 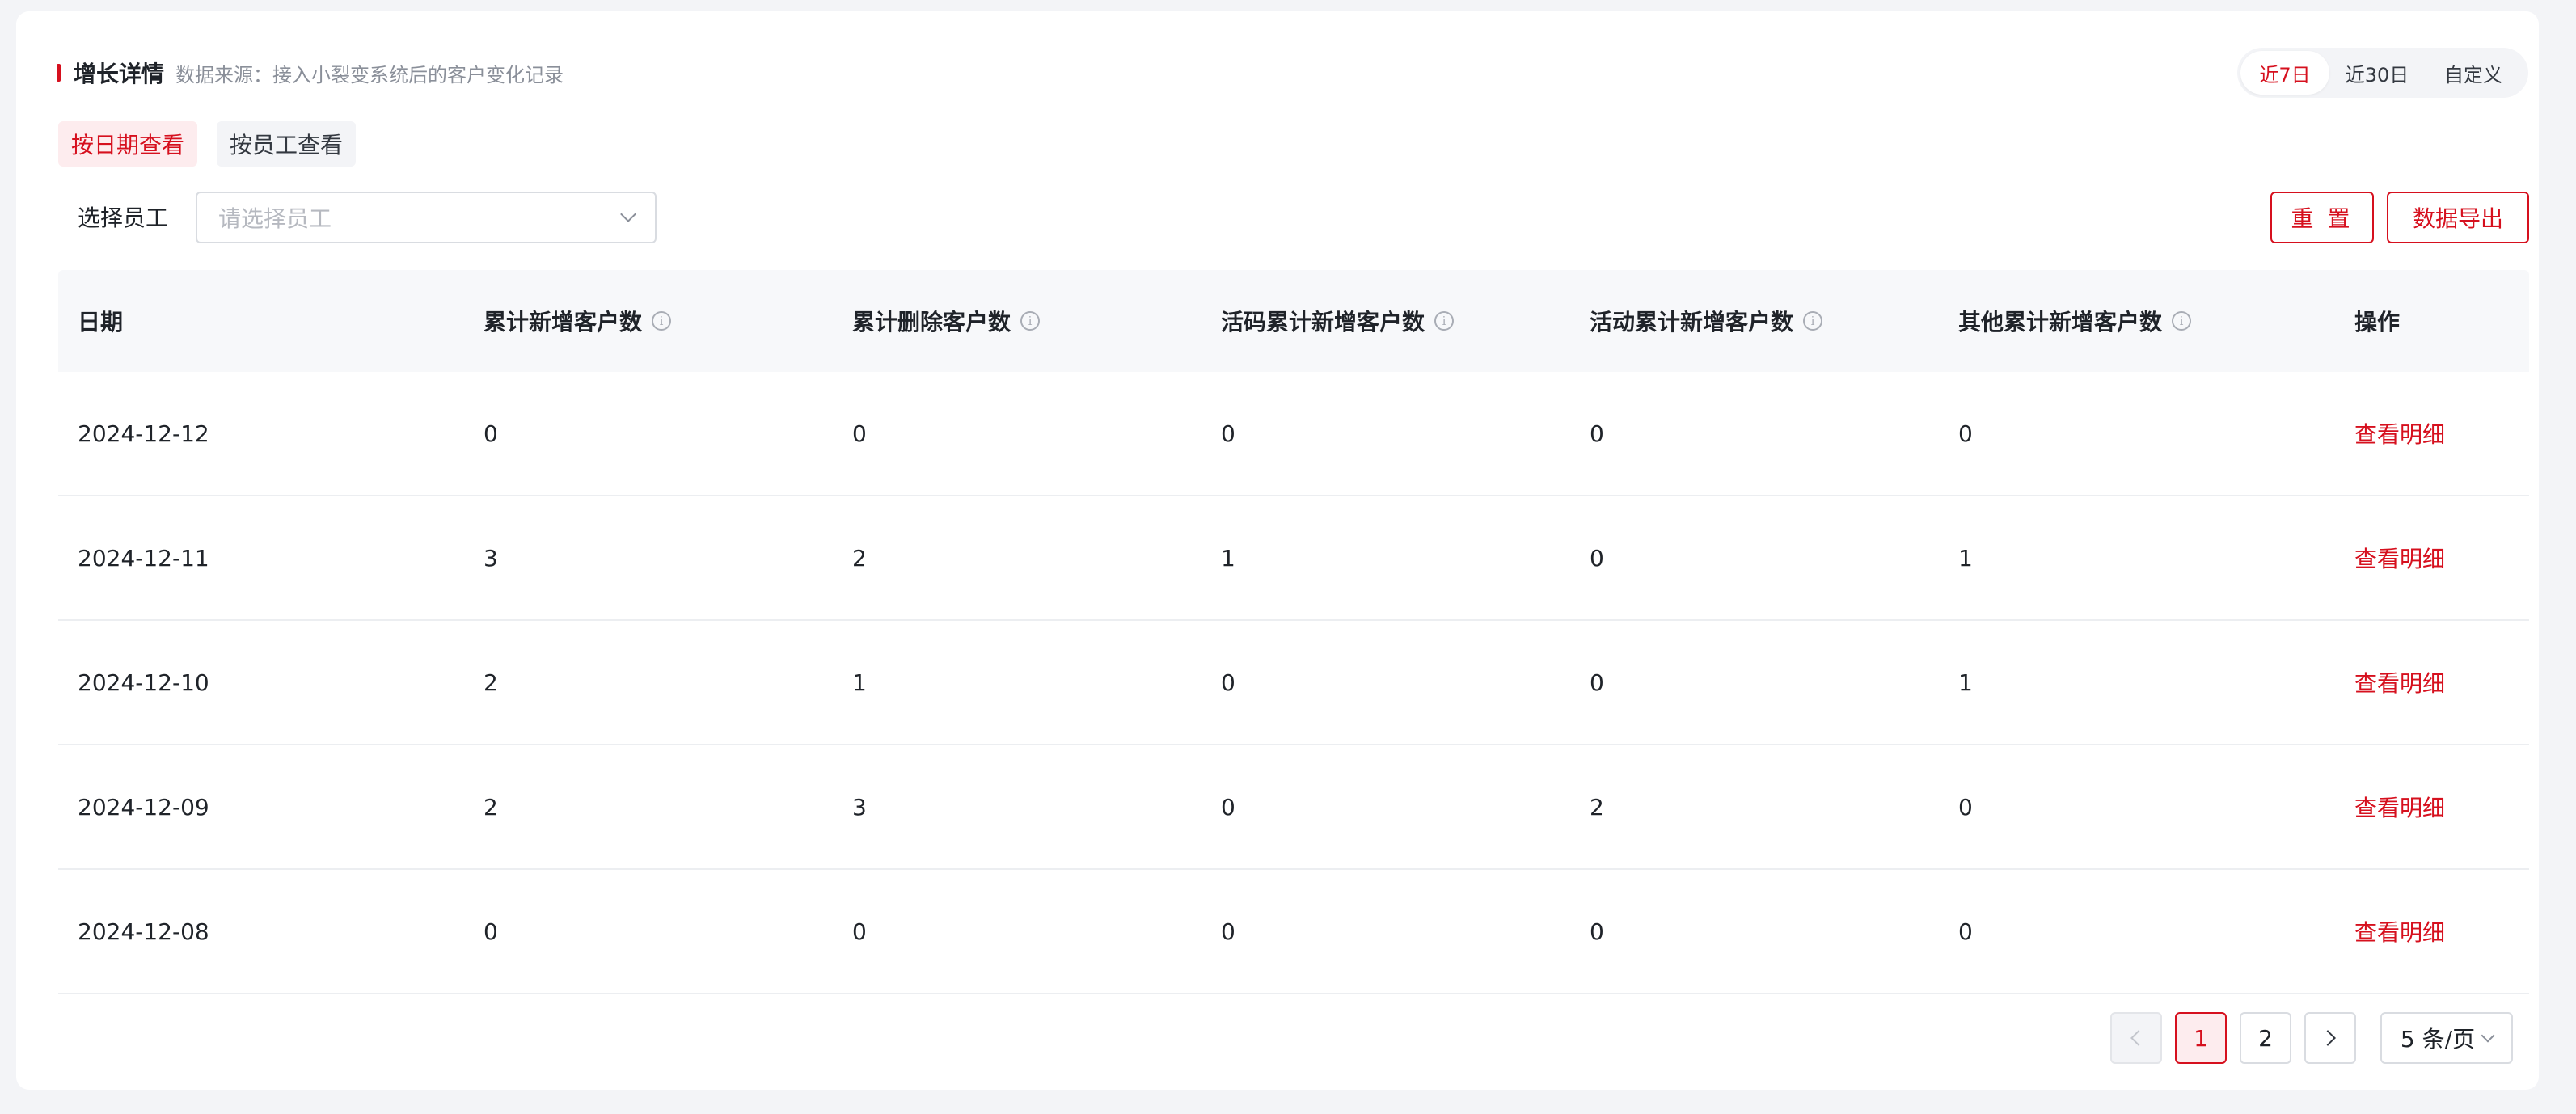 What do you see at coordinates (931, 322) in the screenshot?
I see `column-label: 累计删除客户数` at bounding box center [931, 322].